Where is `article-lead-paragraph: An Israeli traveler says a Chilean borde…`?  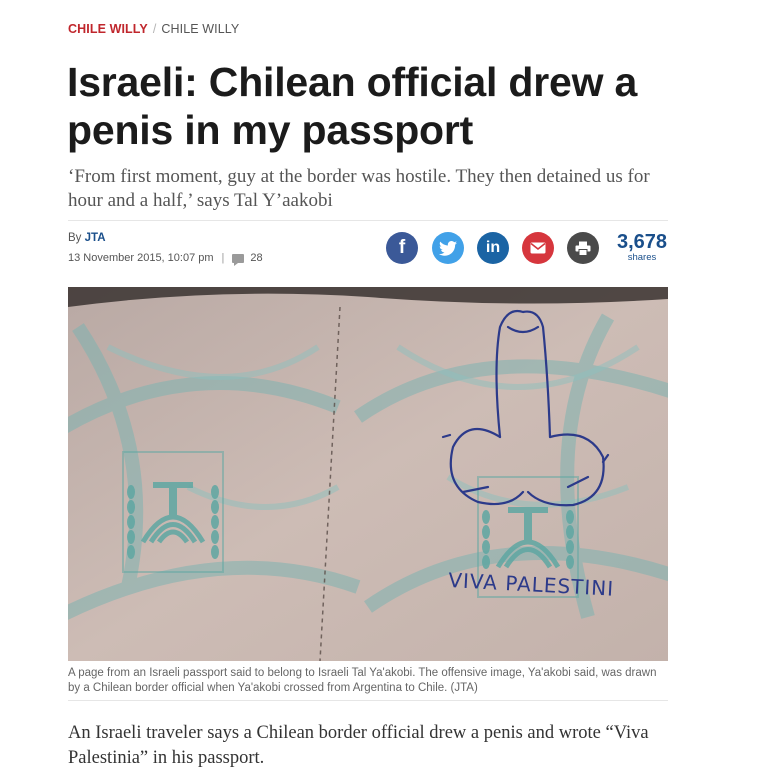
article-lead-paragraph: An Israeli traveler says a Chilean borde… is located at coordinates (358, 745).